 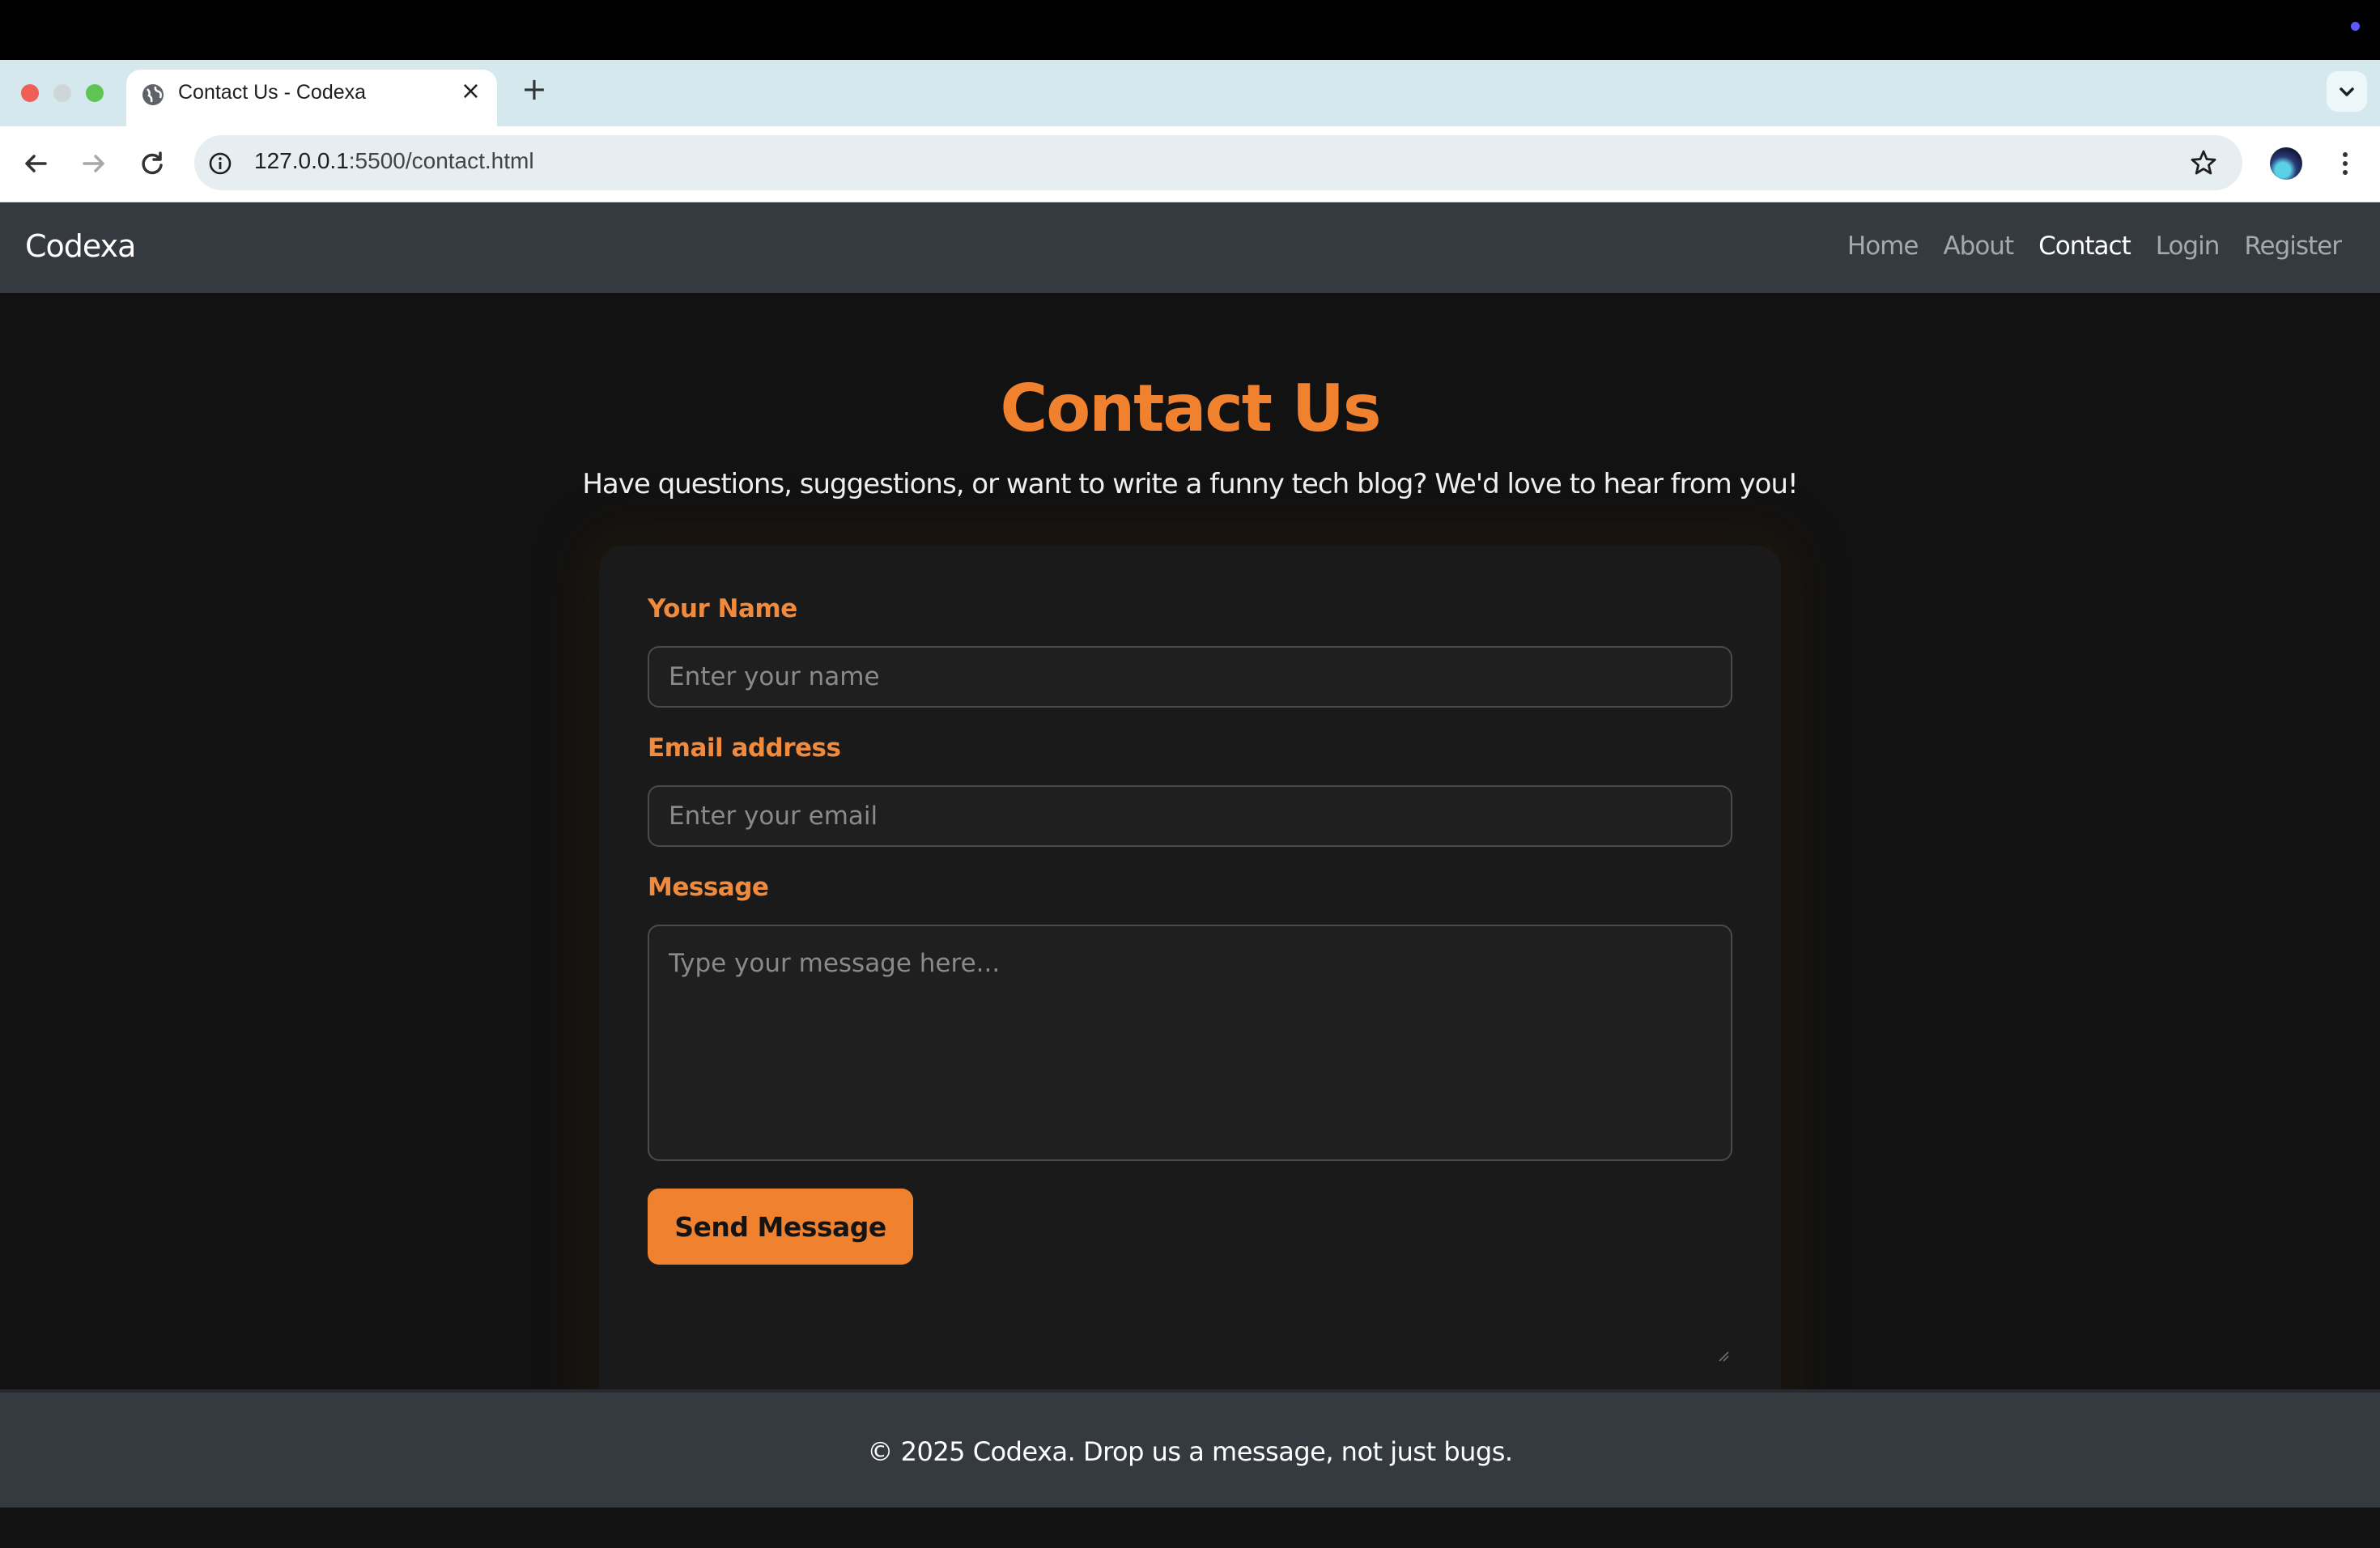 What do you see at coordinates (441, 160) in the screenshot?
I see `url-path: :5500/contact.html` at bounding box center [441, 160].